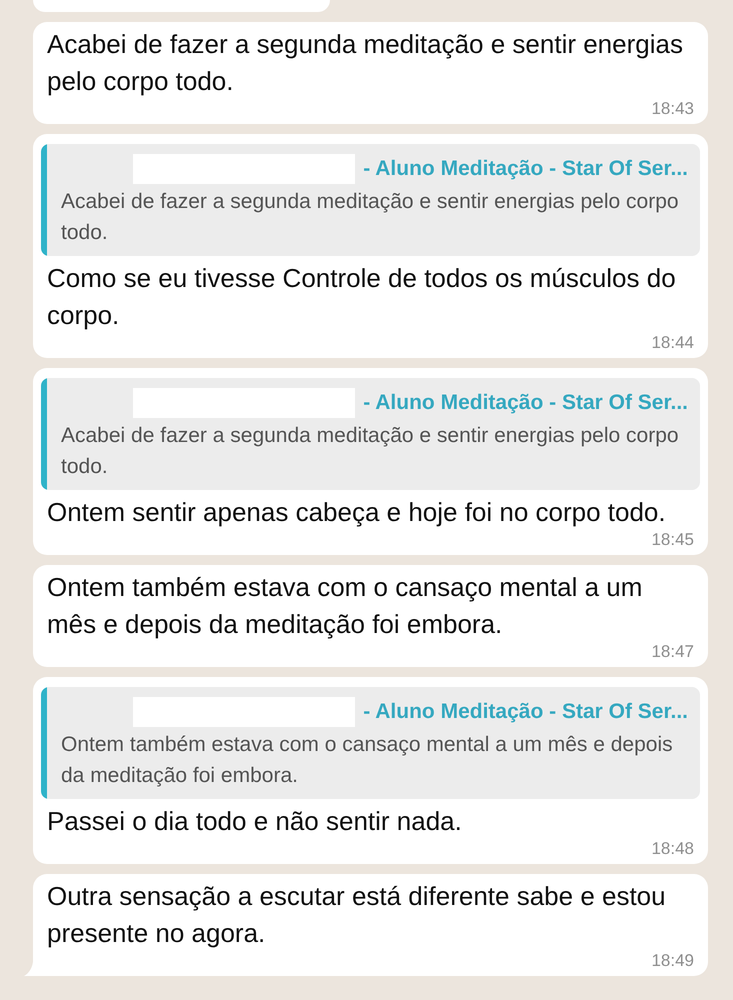 The image size is (733, 1000). What do you see at coordinates (362, 297) in the screenshot?
I see `message-text: Como se eu tivesse Controle de todos os músculos do corpo.` at bounding box center [362, 297].